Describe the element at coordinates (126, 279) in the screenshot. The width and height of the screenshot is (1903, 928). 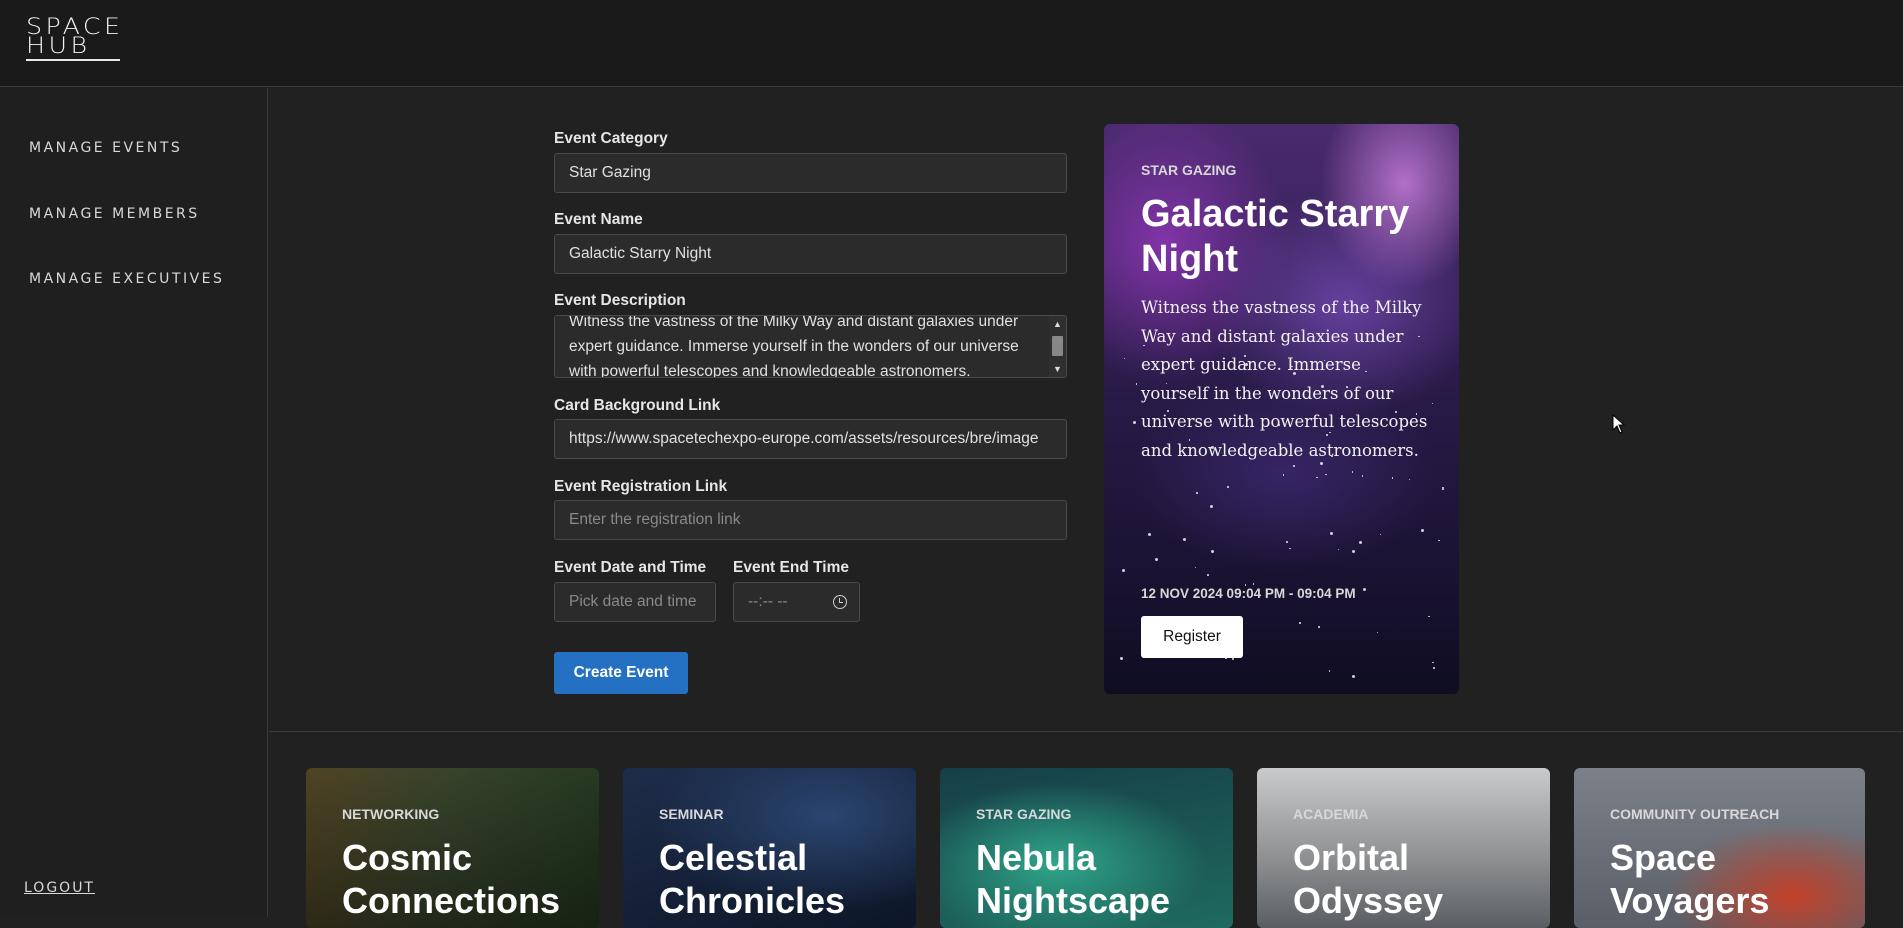
I see `sidebar-item-manage-executives: MANAGE EXECUTIVES` at that location.